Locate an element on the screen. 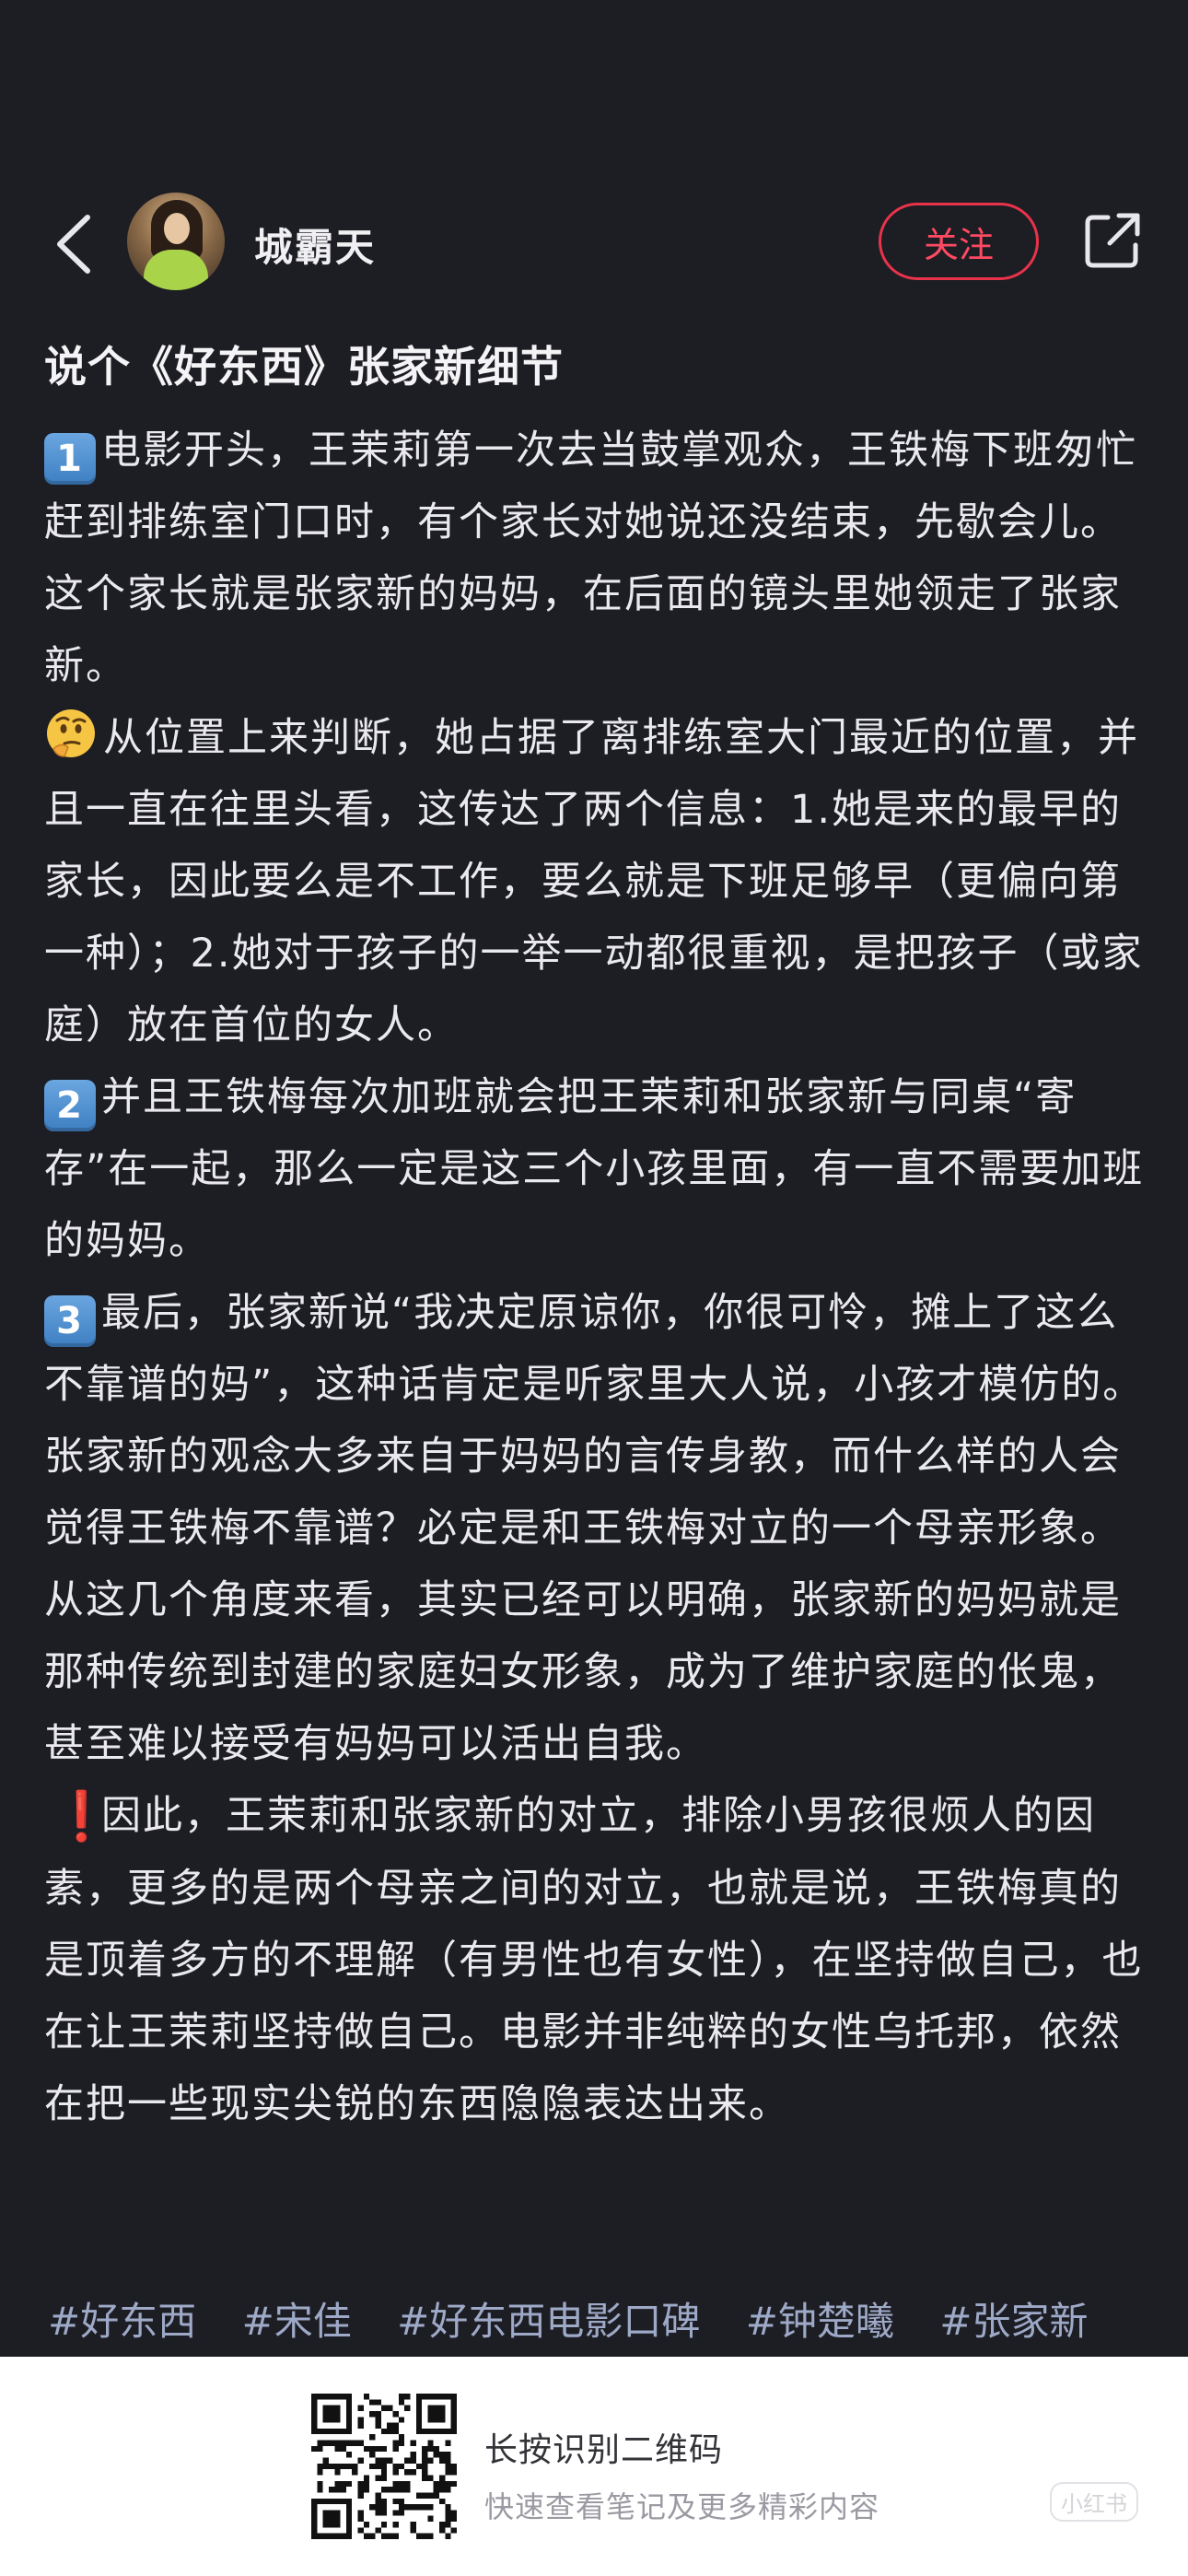 This screenshot has width=1188, height=2576. share-button is located at coordinates (1112, 240).